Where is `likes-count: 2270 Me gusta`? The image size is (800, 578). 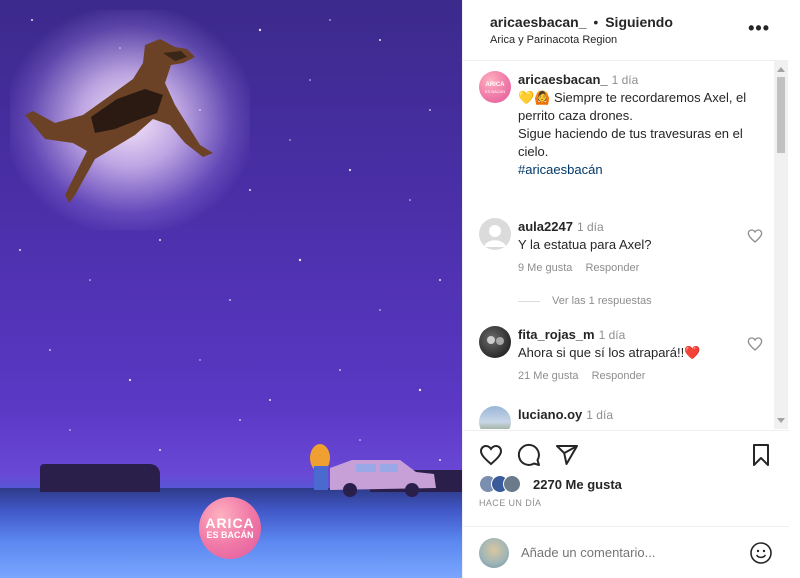
likes-count: 2270 Me gusta is located at coordinates (577, 484).